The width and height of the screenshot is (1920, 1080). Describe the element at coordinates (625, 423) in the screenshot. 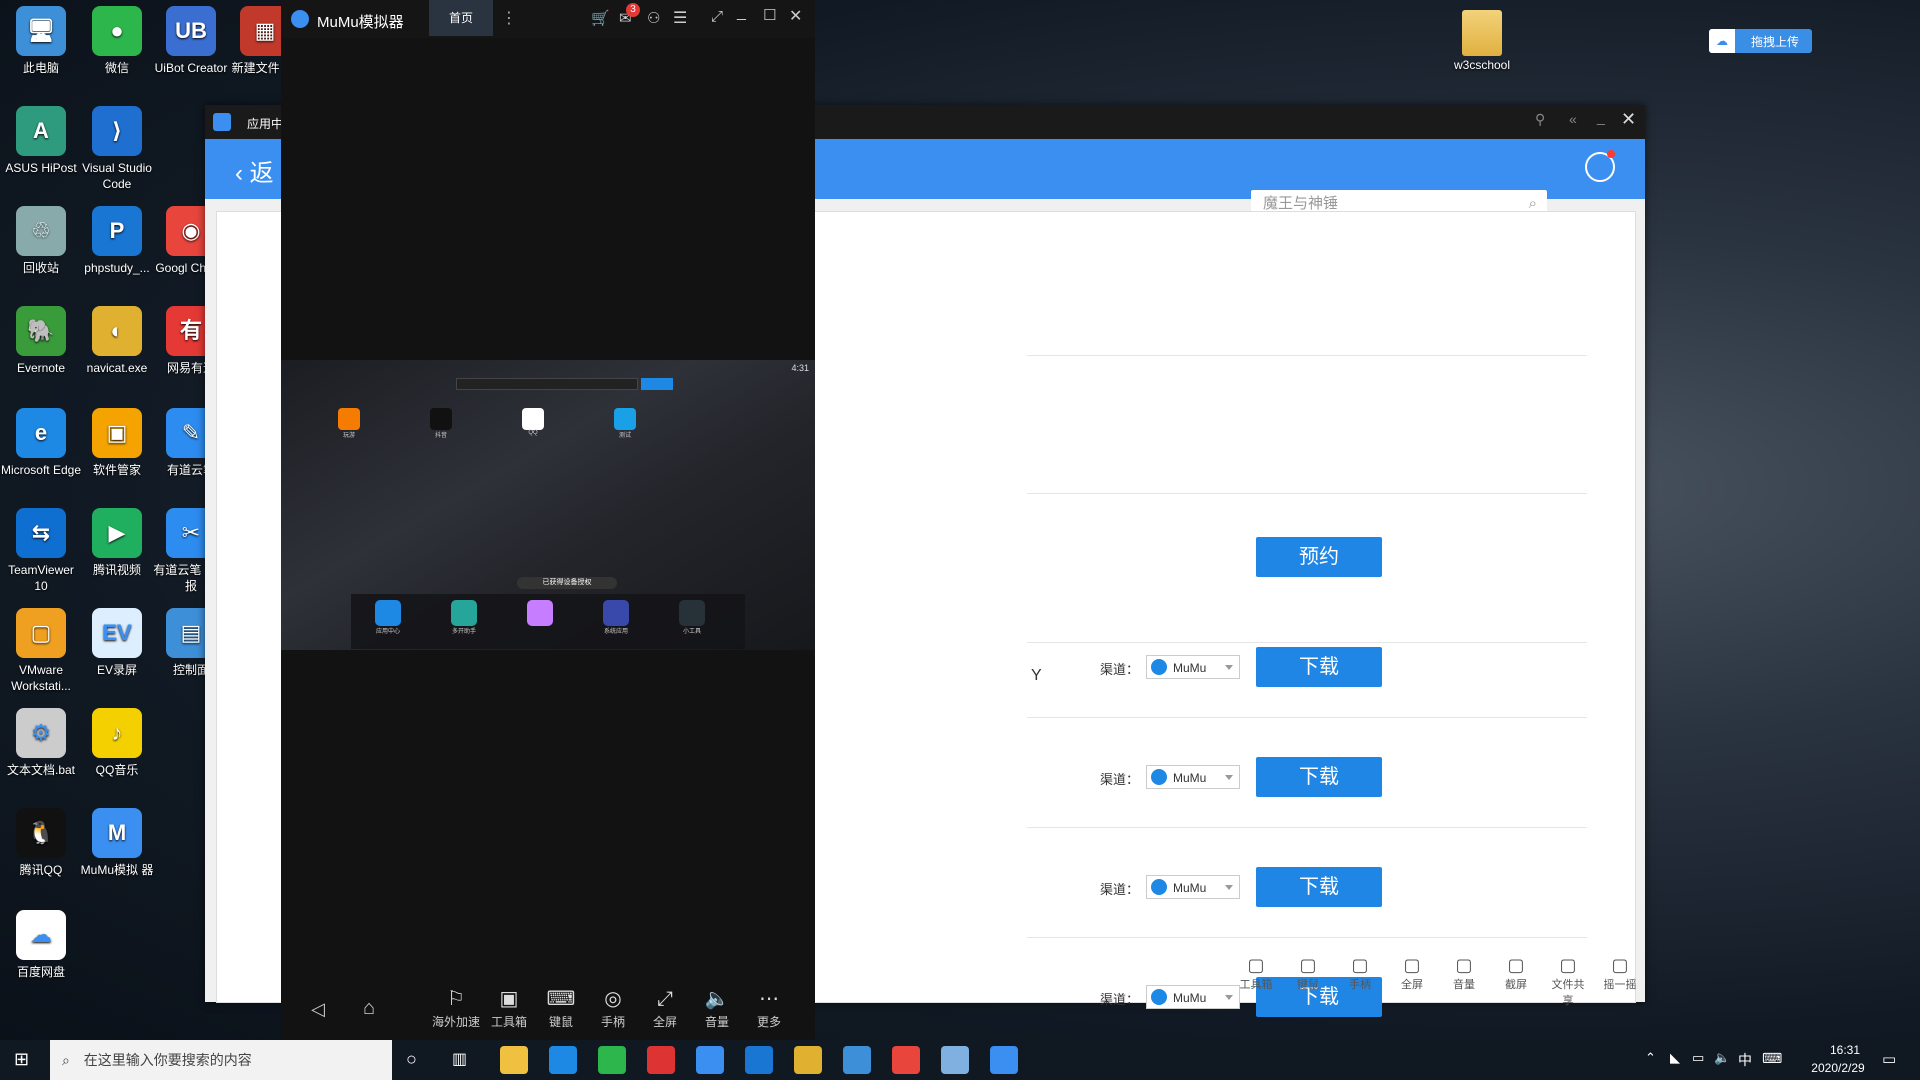

I see `android-app: 测试` at that location.